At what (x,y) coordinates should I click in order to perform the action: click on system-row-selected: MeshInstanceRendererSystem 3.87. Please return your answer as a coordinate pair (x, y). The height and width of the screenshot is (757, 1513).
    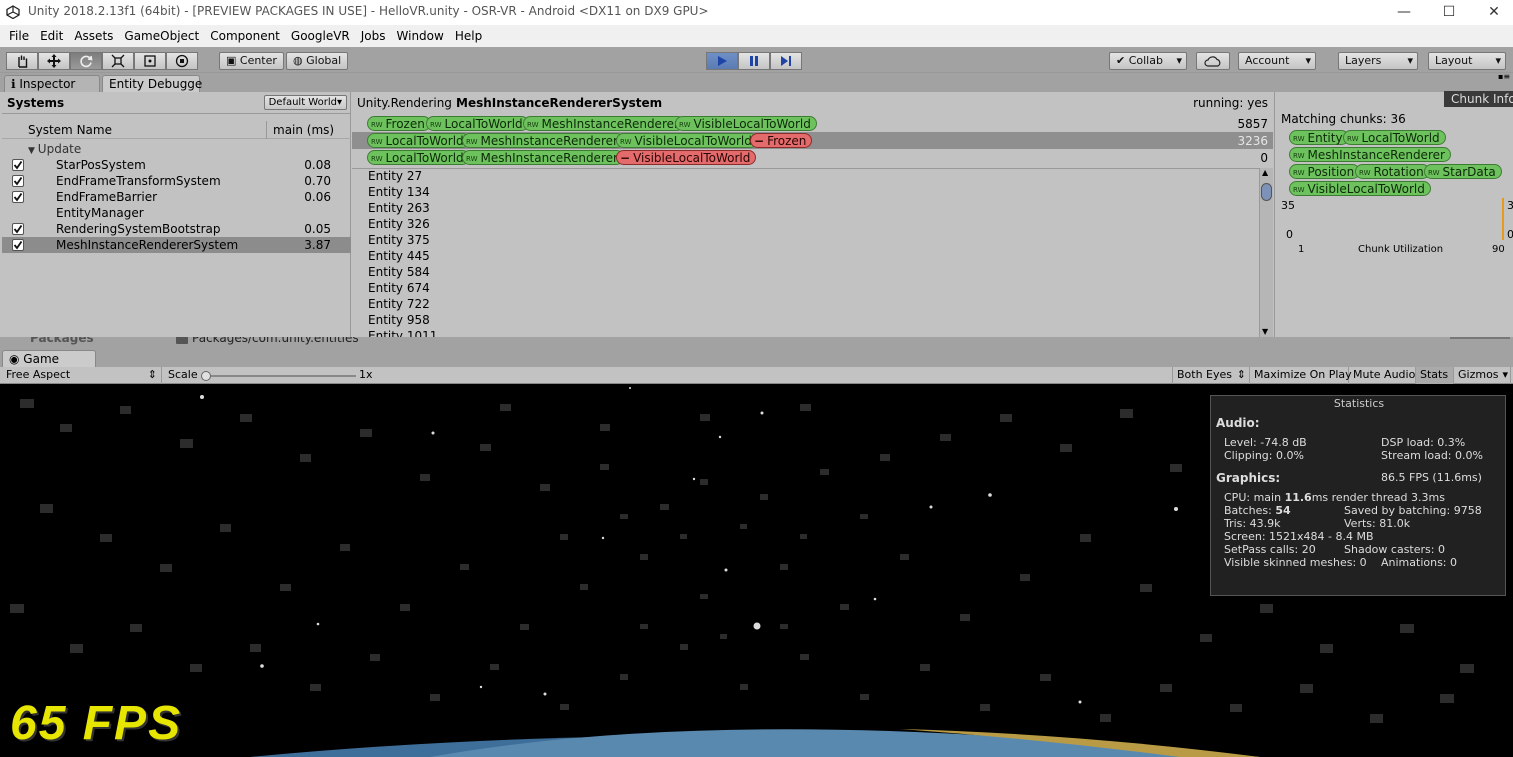
    Looking at the image, I should click on (176, 245).